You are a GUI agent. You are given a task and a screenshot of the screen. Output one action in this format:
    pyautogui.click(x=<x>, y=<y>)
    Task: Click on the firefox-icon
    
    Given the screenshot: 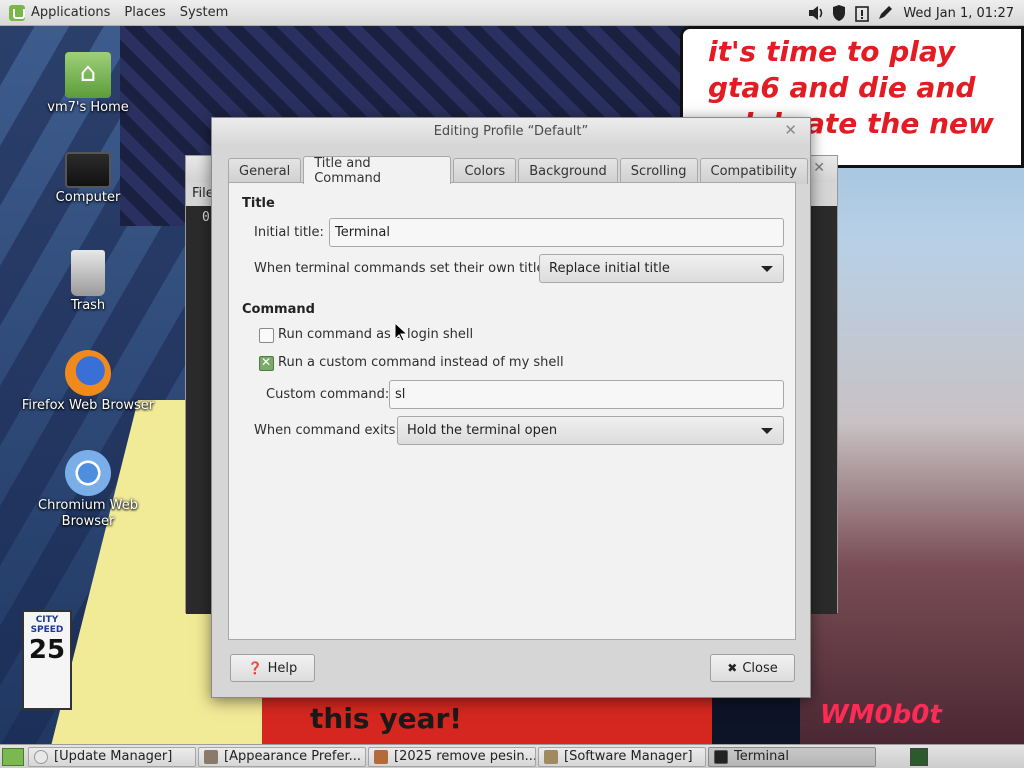 What is the action you would take?
    pyautogui.click(x=88, y=373)
    